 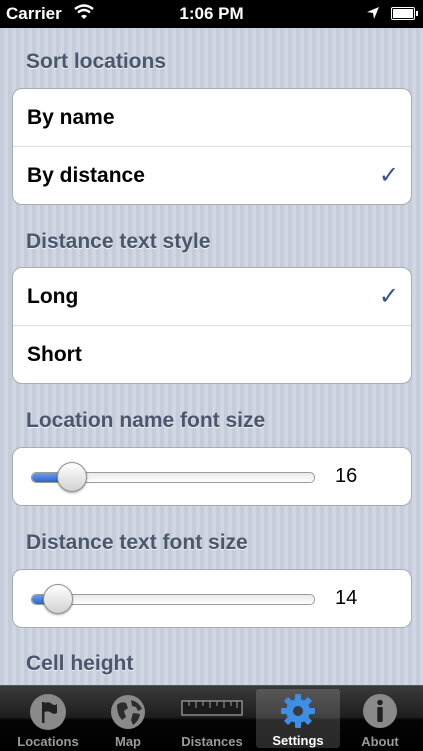 I want to click on tab-settings: Settings, so click(x=298, y=718).